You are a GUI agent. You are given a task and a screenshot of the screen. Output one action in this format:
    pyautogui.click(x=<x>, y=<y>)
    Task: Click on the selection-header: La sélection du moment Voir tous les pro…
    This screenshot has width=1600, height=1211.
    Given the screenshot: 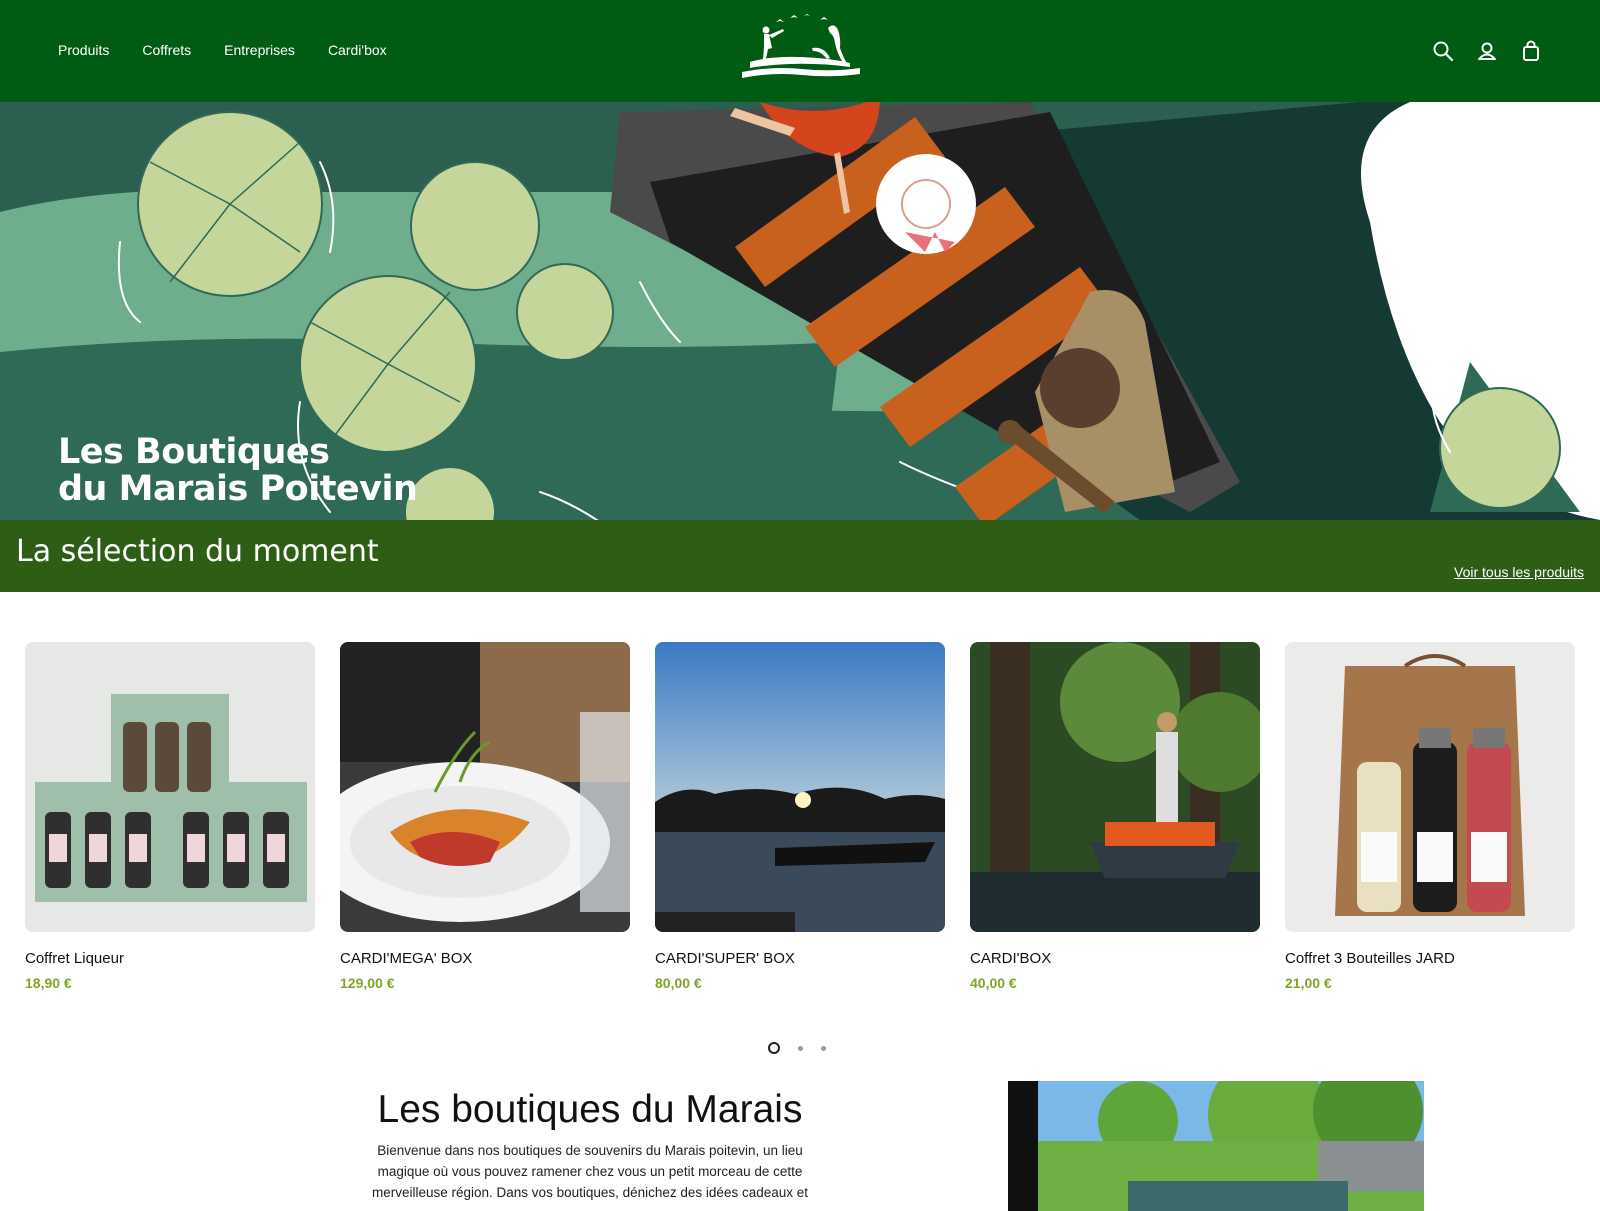 What is the action you would take?
    pyautogui.click(x=800, y=556)
    